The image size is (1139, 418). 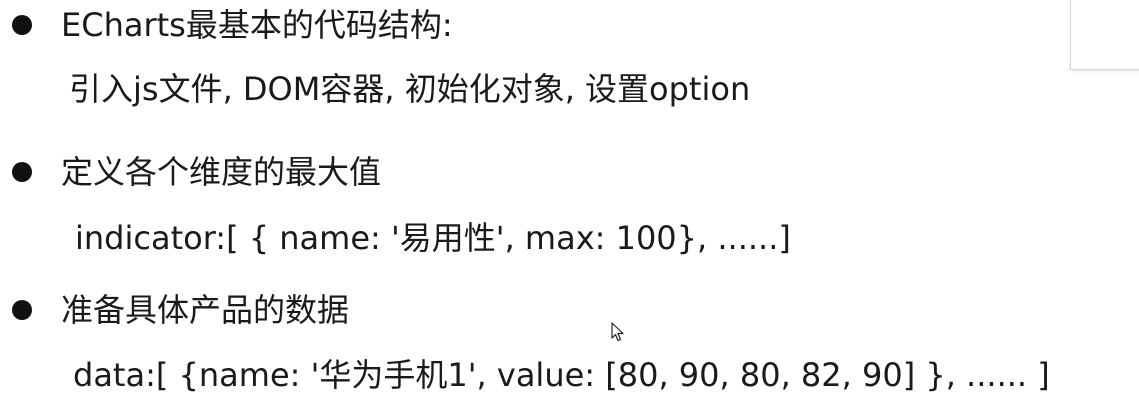 I want to click on floating-panel, so click(x=1104, y=35).